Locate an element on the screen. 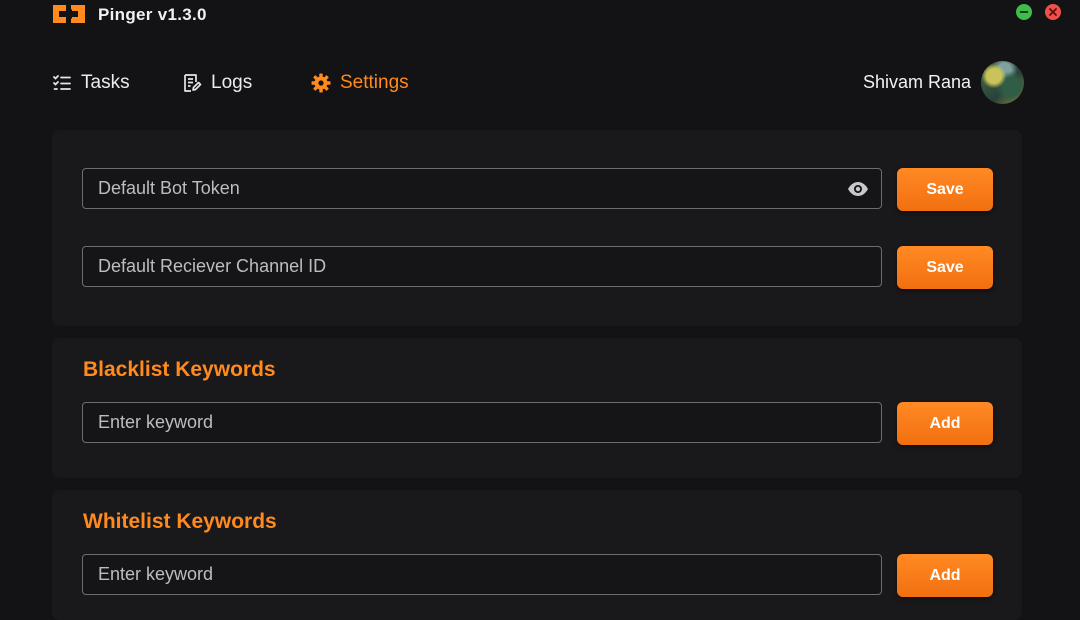 This screenshot has height=620, width=1080. eye-icon is located at coordinates (858, 189).